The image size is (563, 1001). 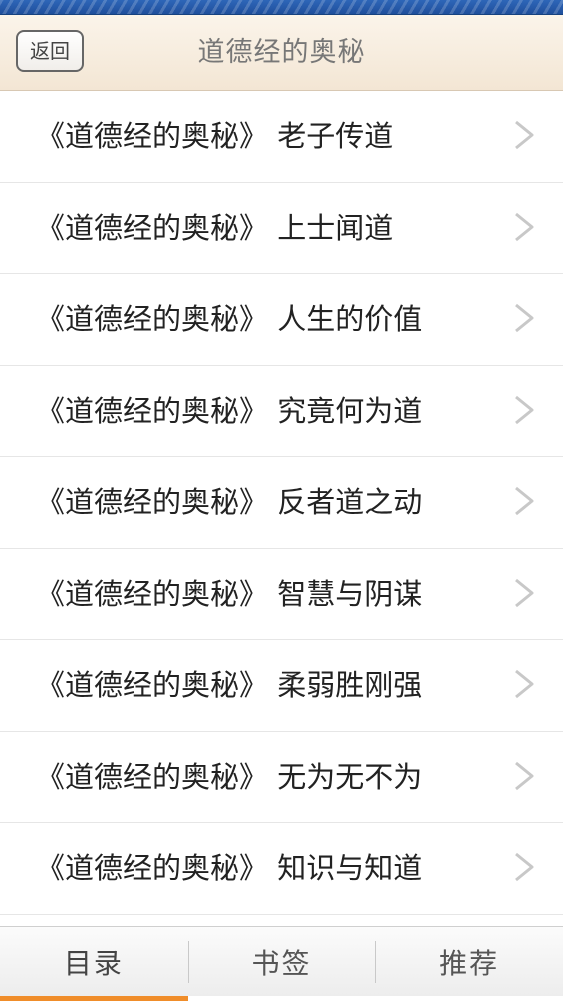 What do you see at coordinates (215, 136) in the screenshot?
I see `list-item-label: 《道德经的奥秘》 老子传道` at bounding box center [215, 136].